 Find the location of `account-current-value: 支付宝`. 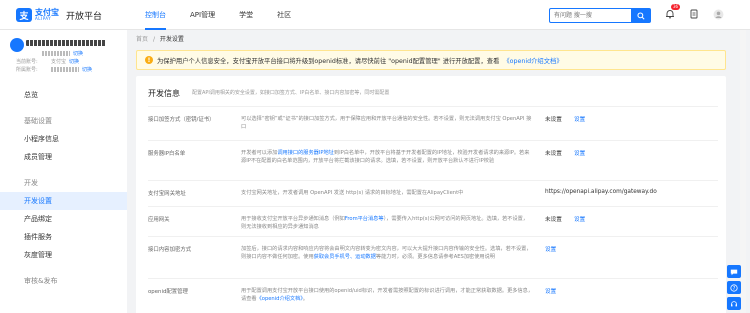

account-current-value: 支付宝 is located at coordinates (59, 62).